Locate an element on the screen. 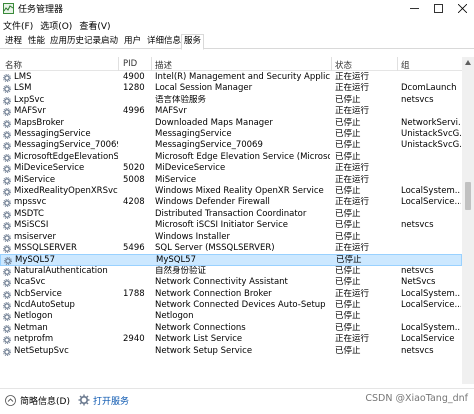 The height and width of the screenshot is (414, 474). service-pid: 4996 is located at coordinates (134, 111).